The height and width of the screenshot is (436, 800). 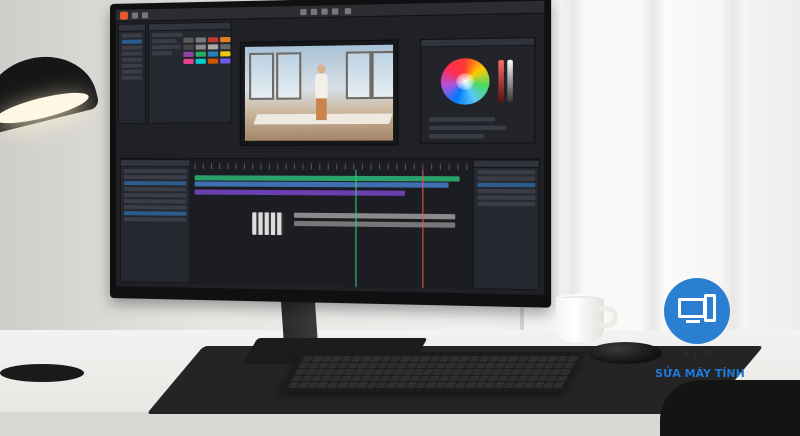 I want to click on clip-thumbnails, so click(x=268, y=224).